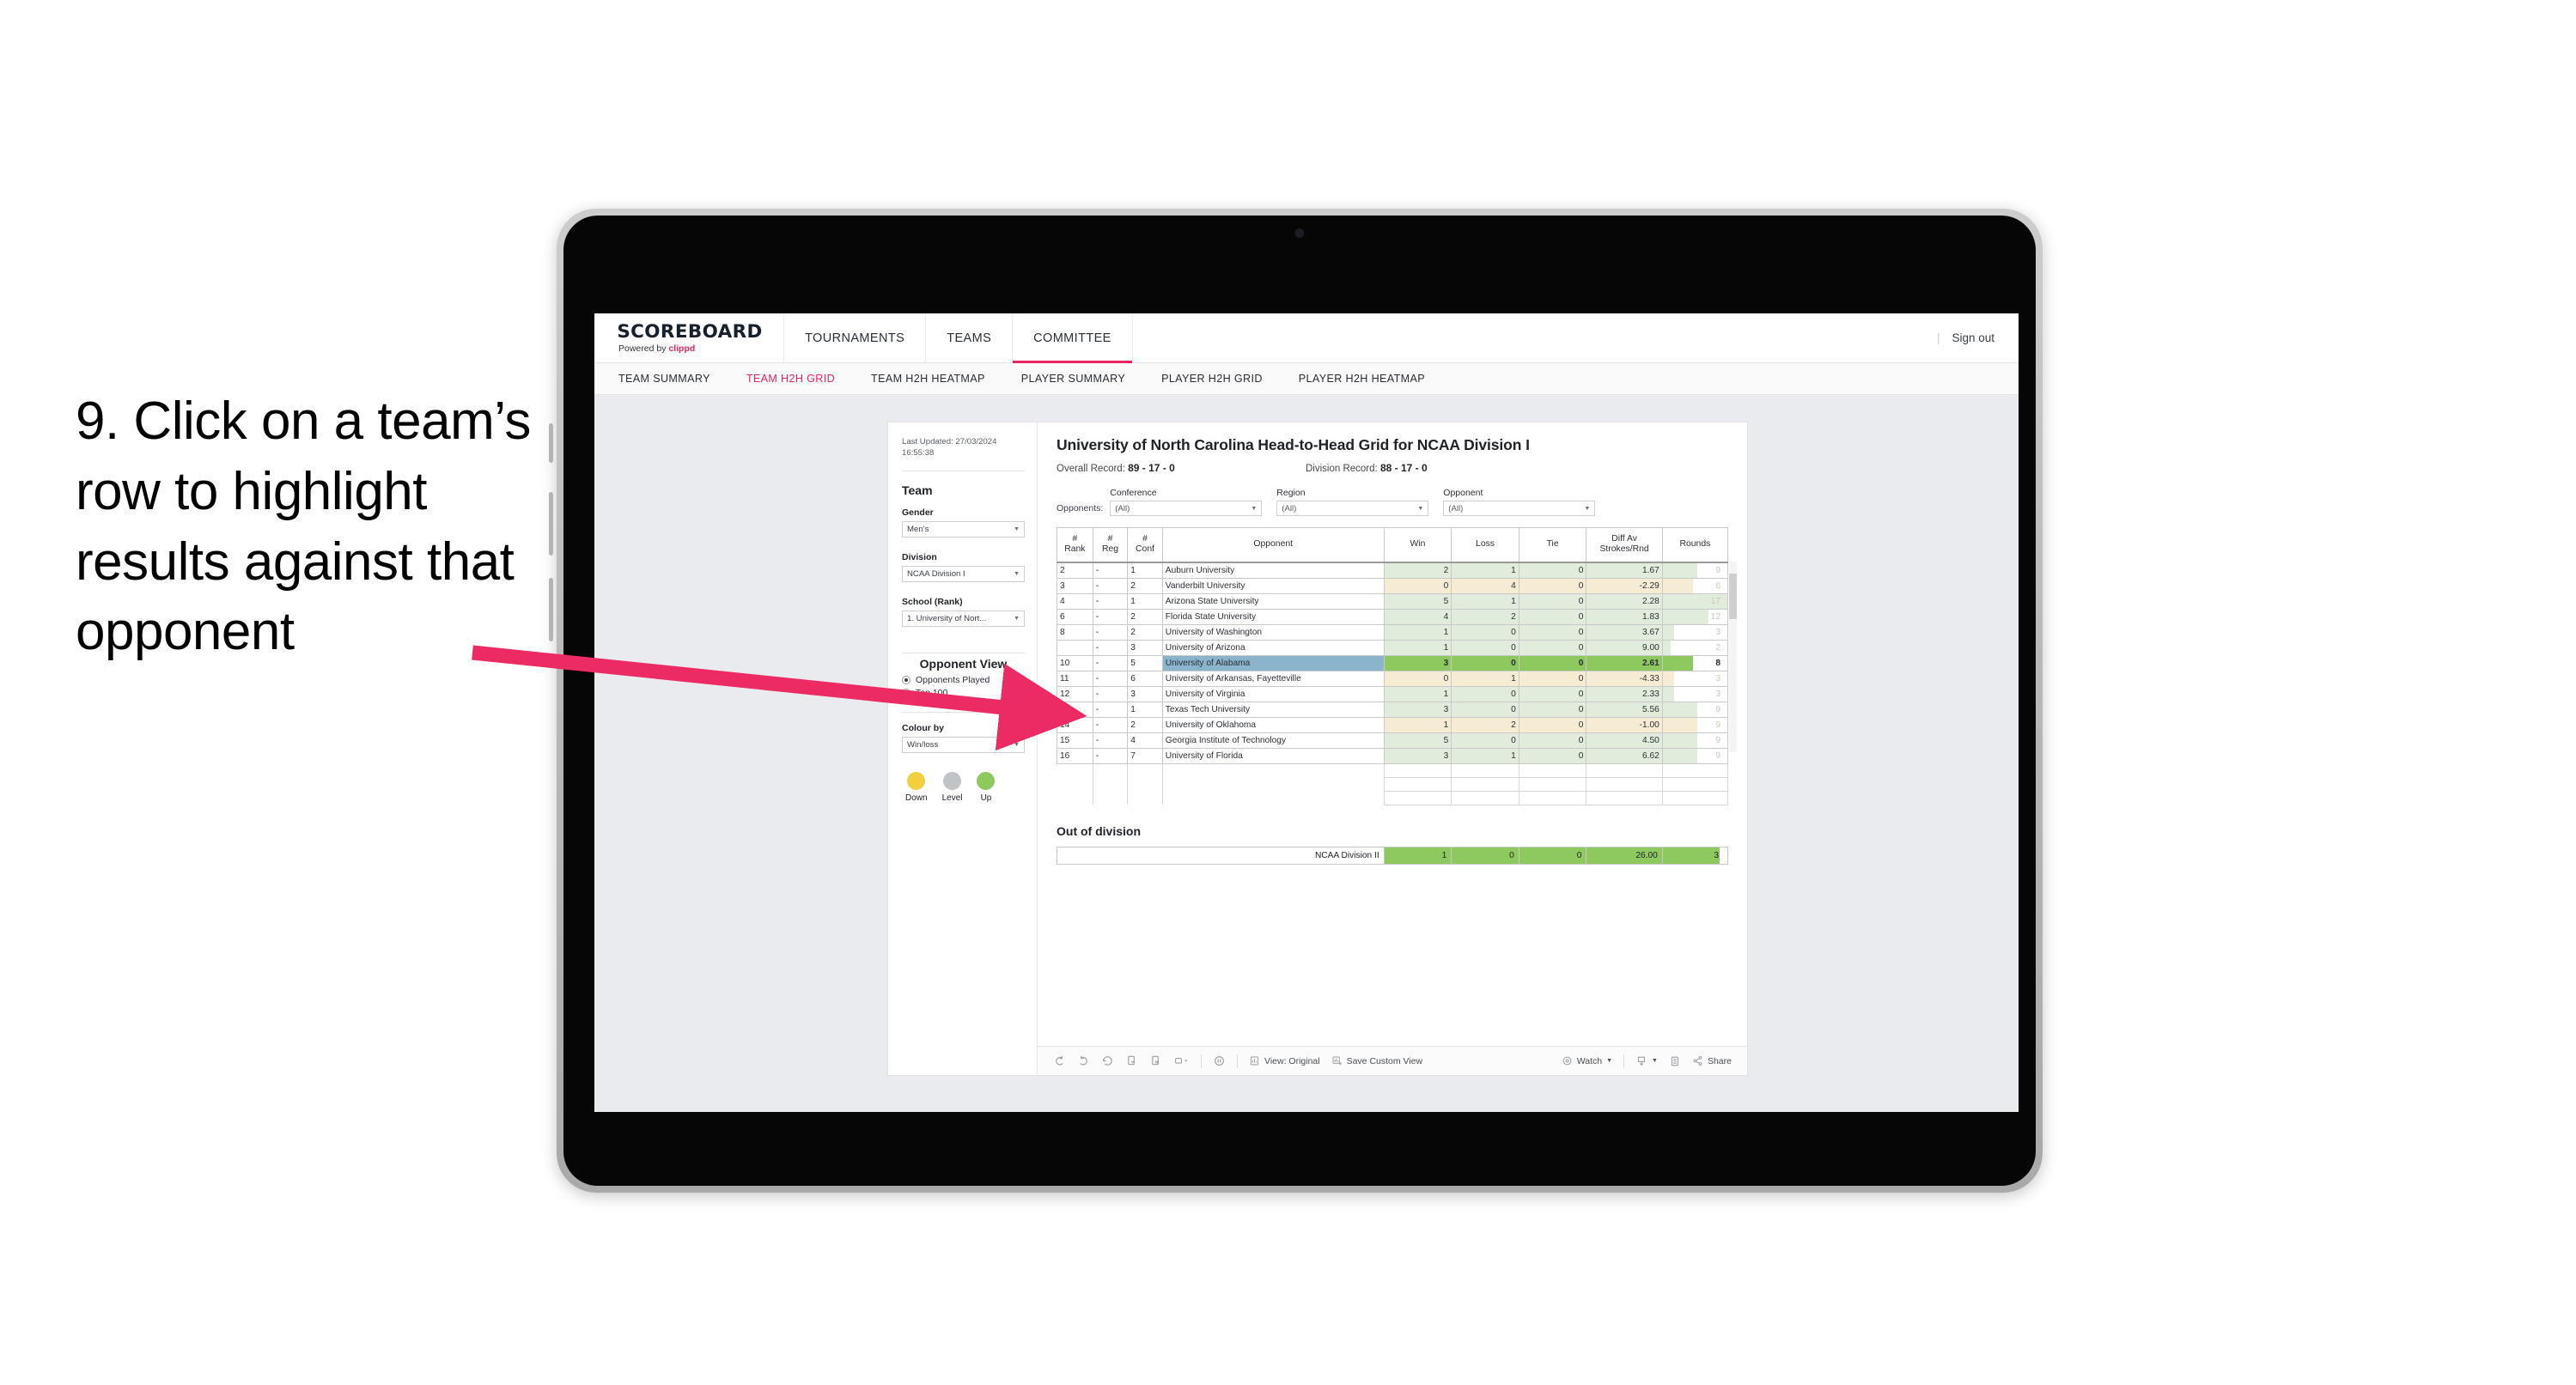 The image size is (2576, 1385). What do you see at coordinates (986, 780) in the screenshot?
I see `legend-dot-up` at bounding box center [986, 780].